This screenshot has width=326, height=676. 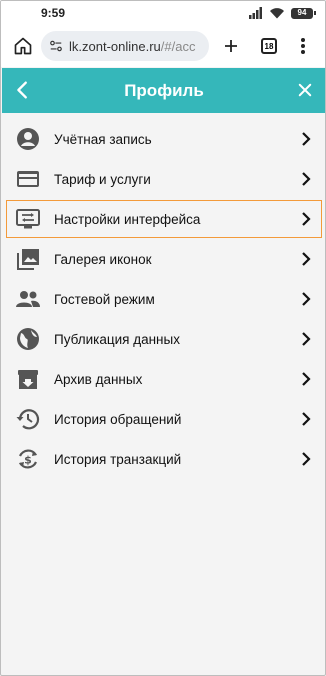 I want to click on url-text: lk.zont-online.ru/#/acc, so click(x=132, y=46).